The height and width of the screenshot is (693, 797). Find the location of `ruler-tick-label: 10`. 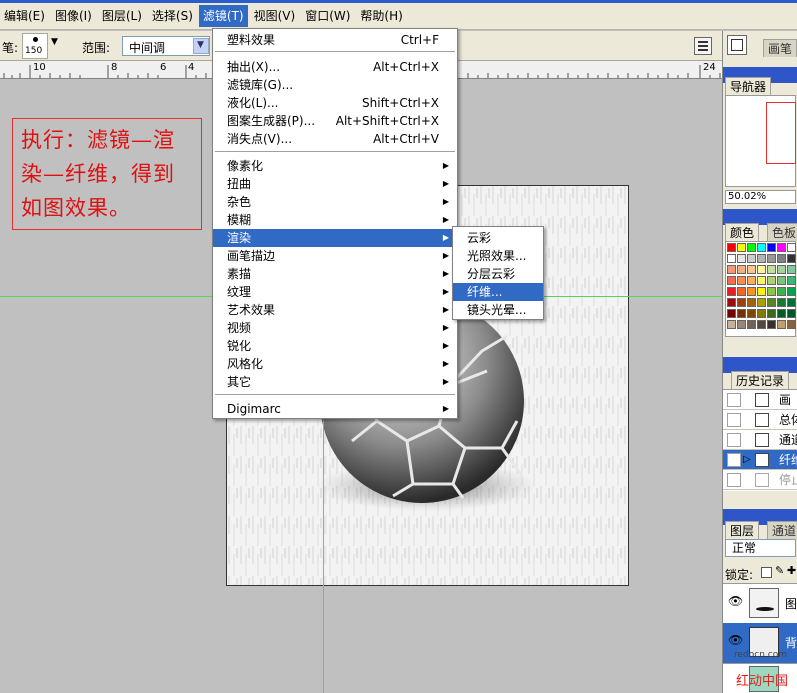

ruler-tick-label: 10 is located at coordinates (39, 67).